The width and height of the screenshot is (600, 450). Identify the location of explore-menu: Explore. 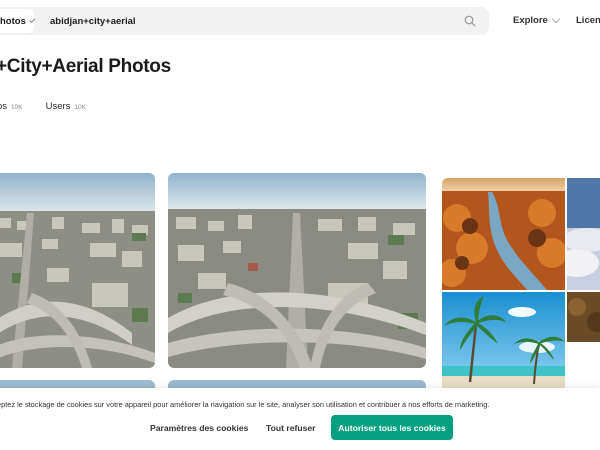
(537, 20).